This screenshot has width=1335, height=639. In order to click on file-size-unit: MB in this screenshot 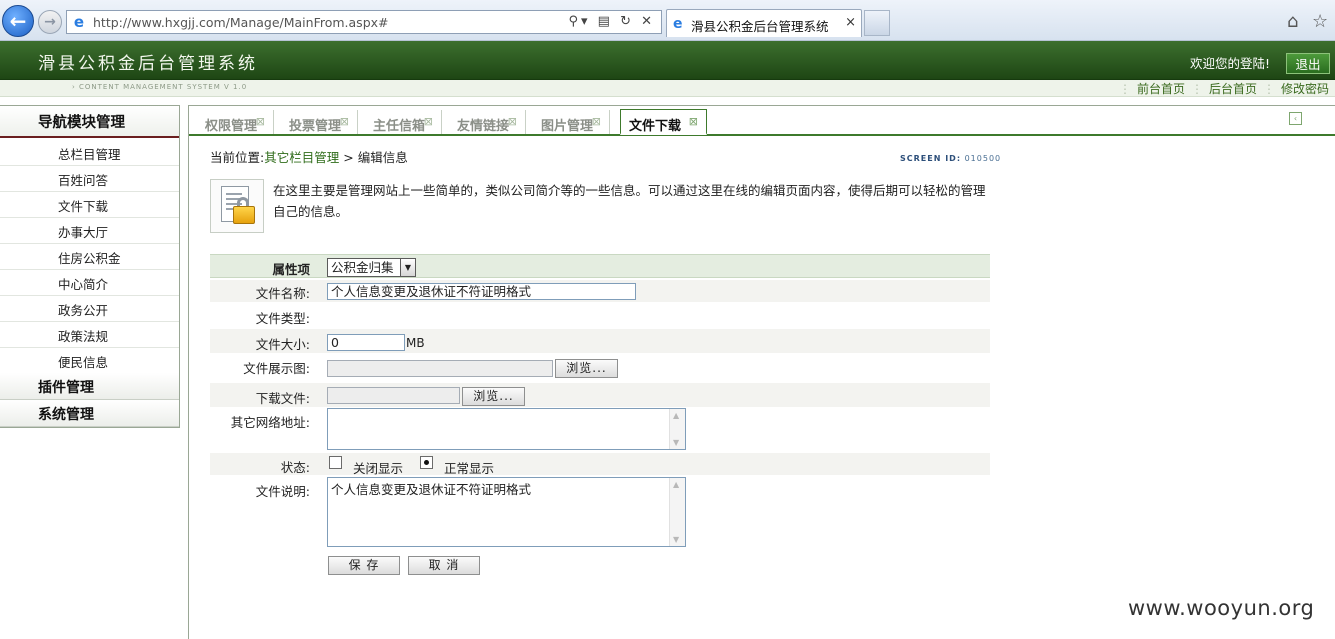, I will do `click(415, 343)`.